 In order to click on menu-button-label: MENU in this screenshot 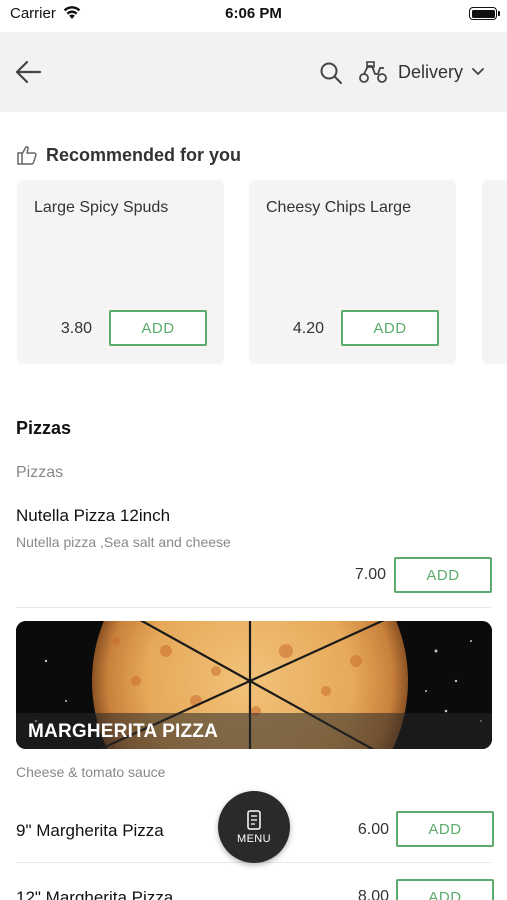, I will do `click(254, 838)`.